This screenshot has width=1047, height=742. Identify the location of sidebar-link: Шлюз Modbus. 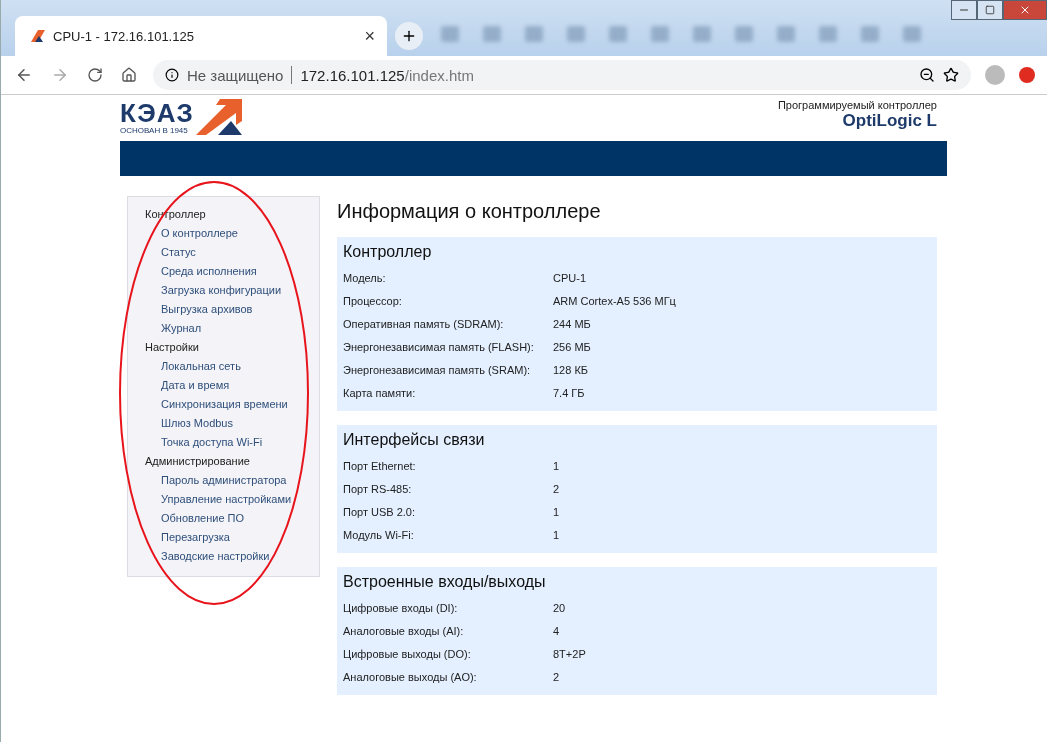
(232, 423).